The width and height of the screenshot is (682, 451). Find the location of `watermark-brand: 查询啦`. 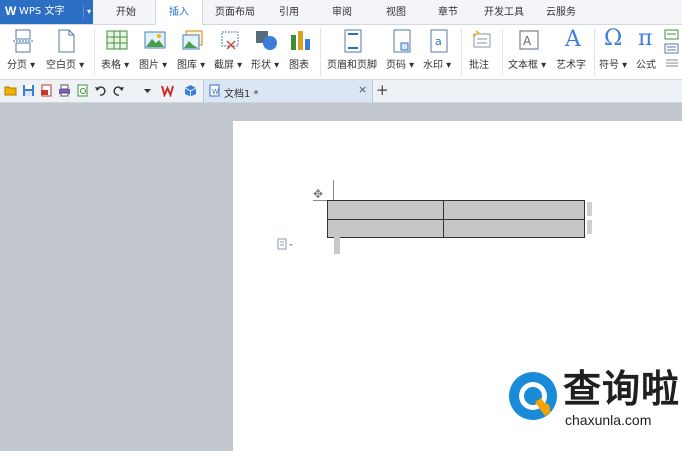

watermark-brand: 查询啦 is located at coordinates (622, 389).